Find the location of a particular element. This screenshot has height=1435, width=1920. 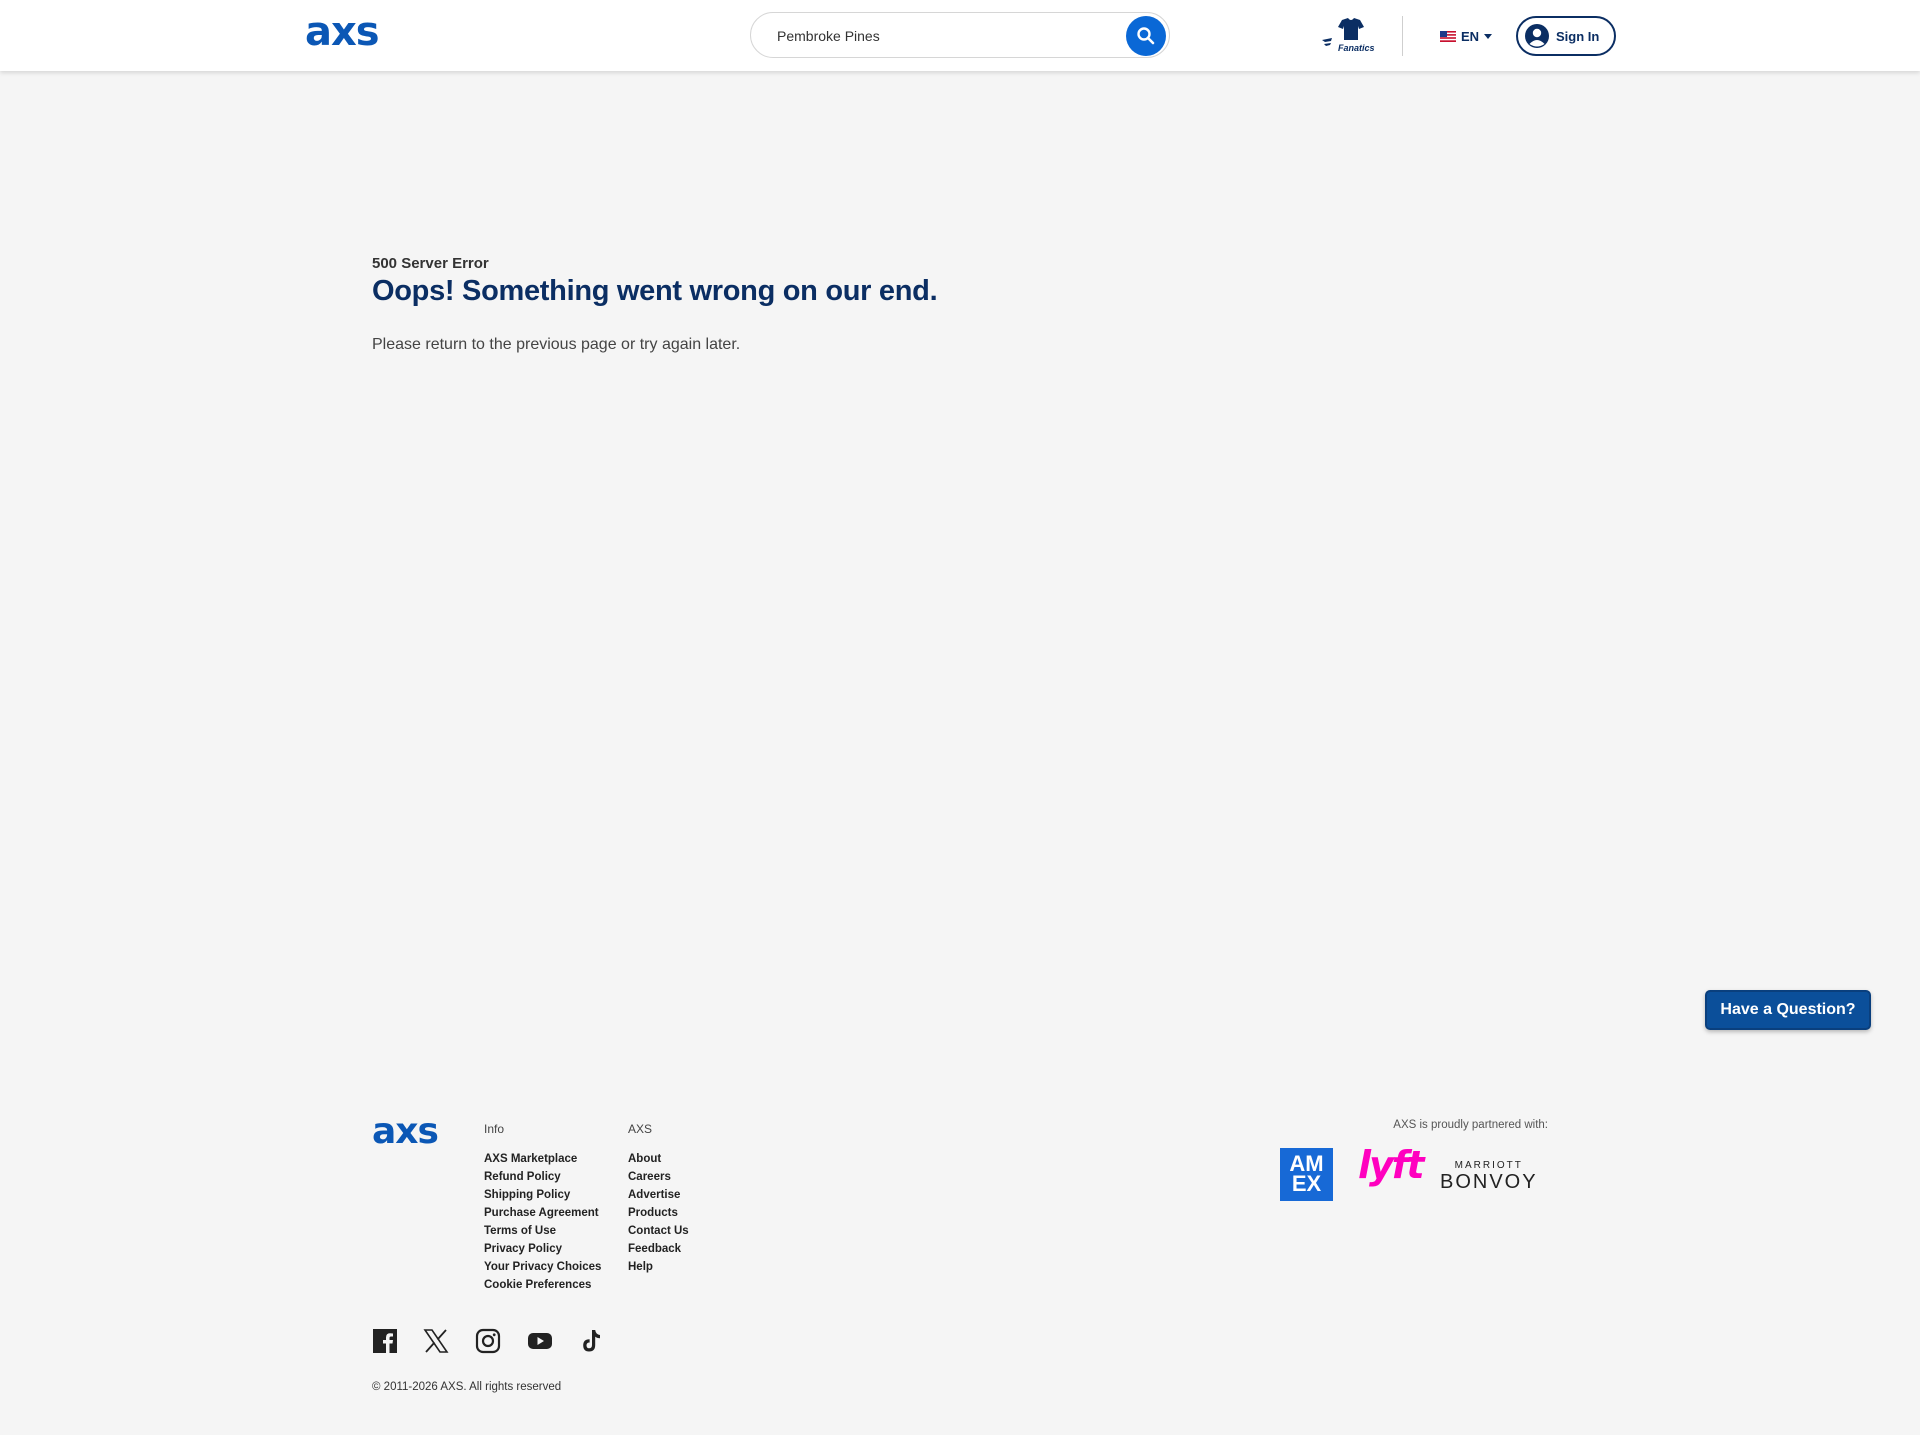

footer-link-terms-of-use: Terms of Use is located at coordinates (542, 1231).